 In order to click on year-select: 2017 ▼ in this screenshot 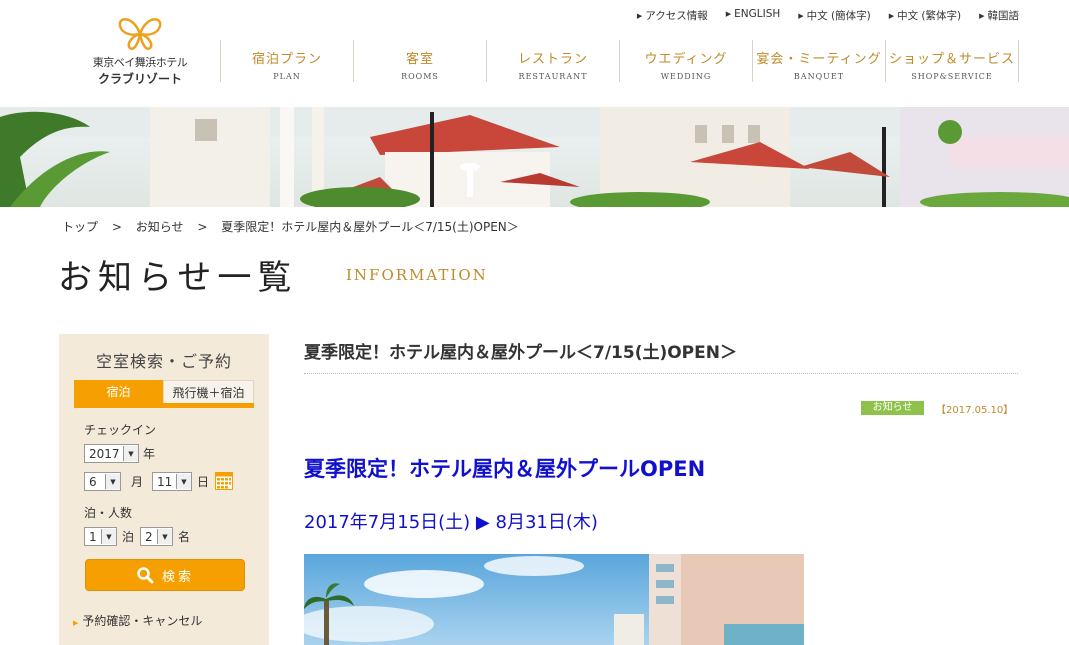, I will do `click(111, 453)`.